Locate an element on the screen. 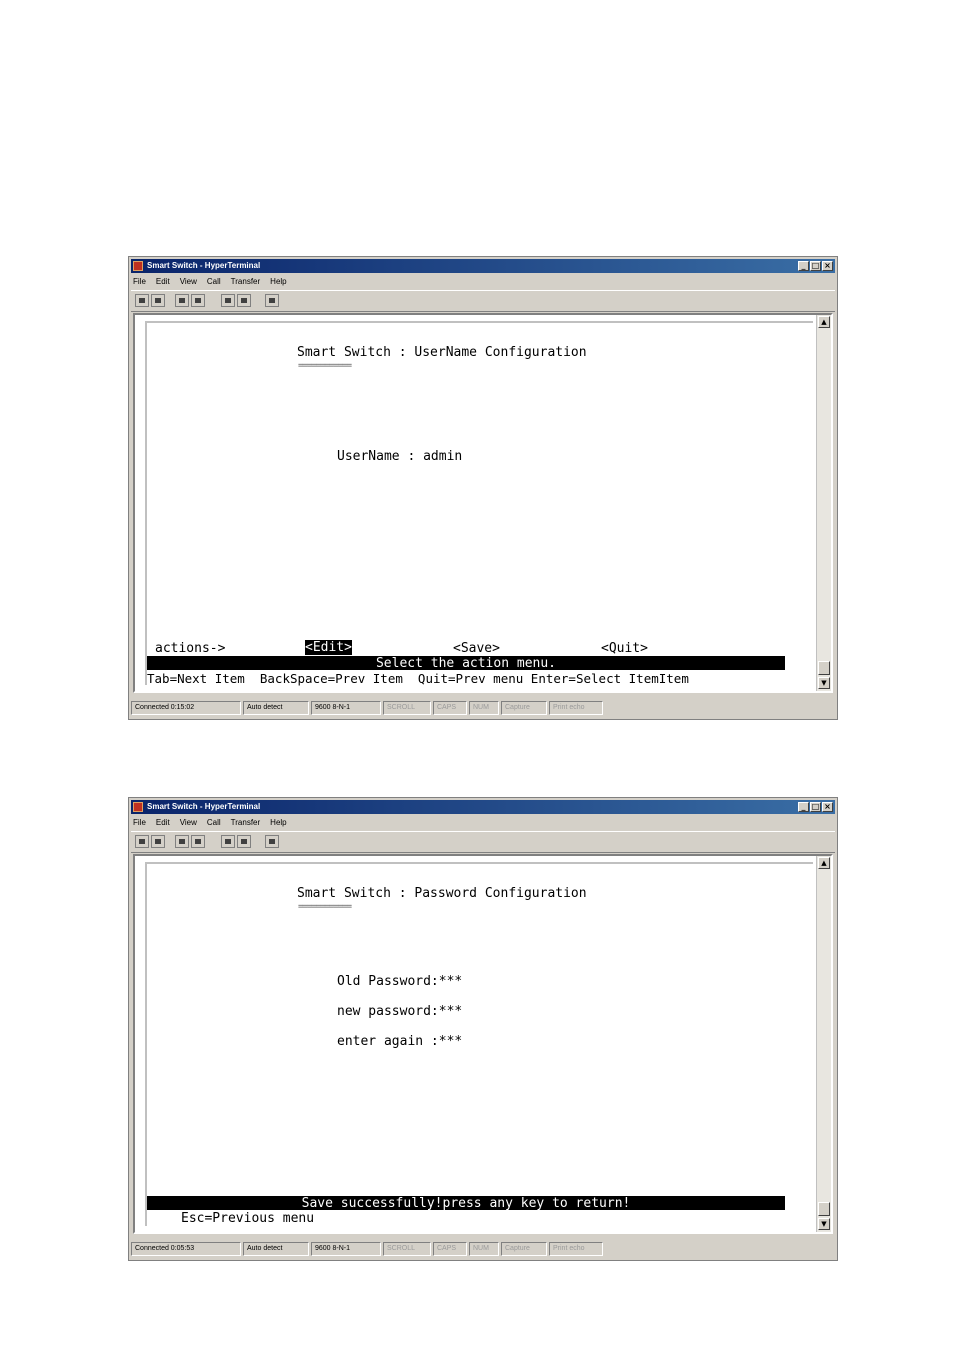  actions-label: actions-> is located at coordinates (190, 648).